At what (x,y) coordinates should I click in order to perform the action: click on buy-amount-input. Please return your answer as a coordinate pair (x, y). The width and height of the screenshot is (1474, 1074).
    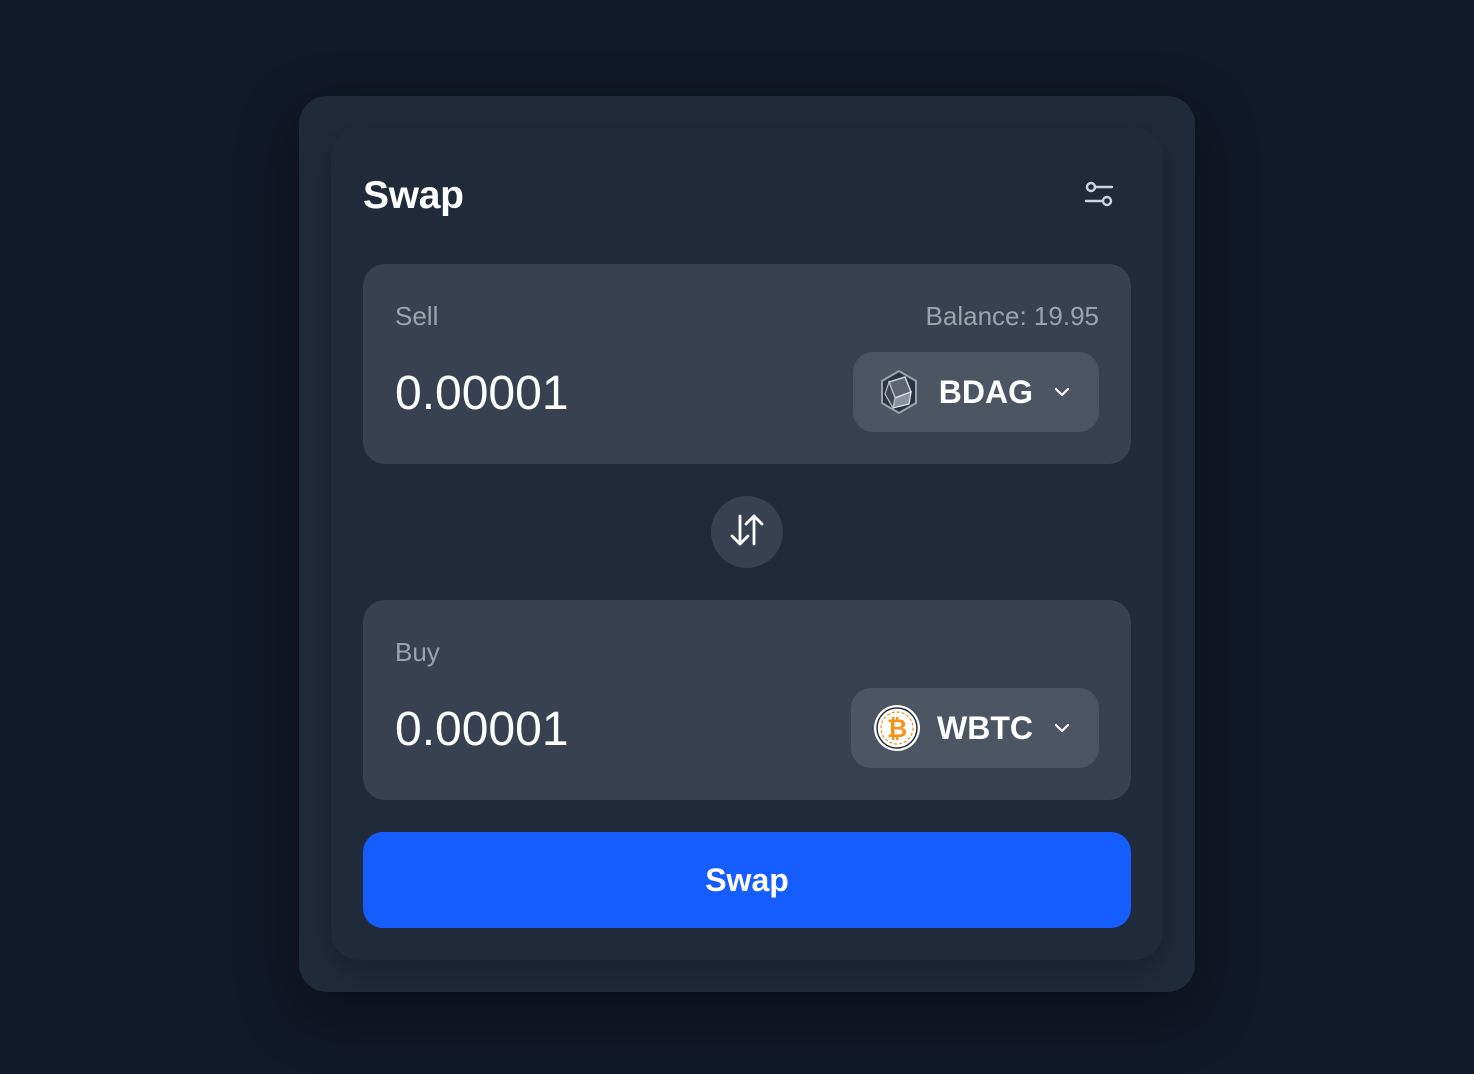
    Looking at the image, I should click on (605, 729).